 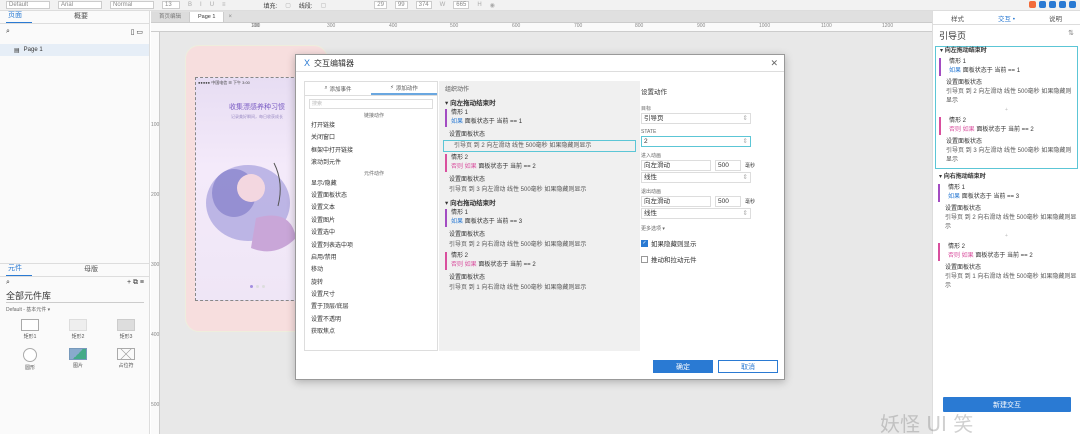 I want to click on sogou-icon, so click(x=1032, y=4).